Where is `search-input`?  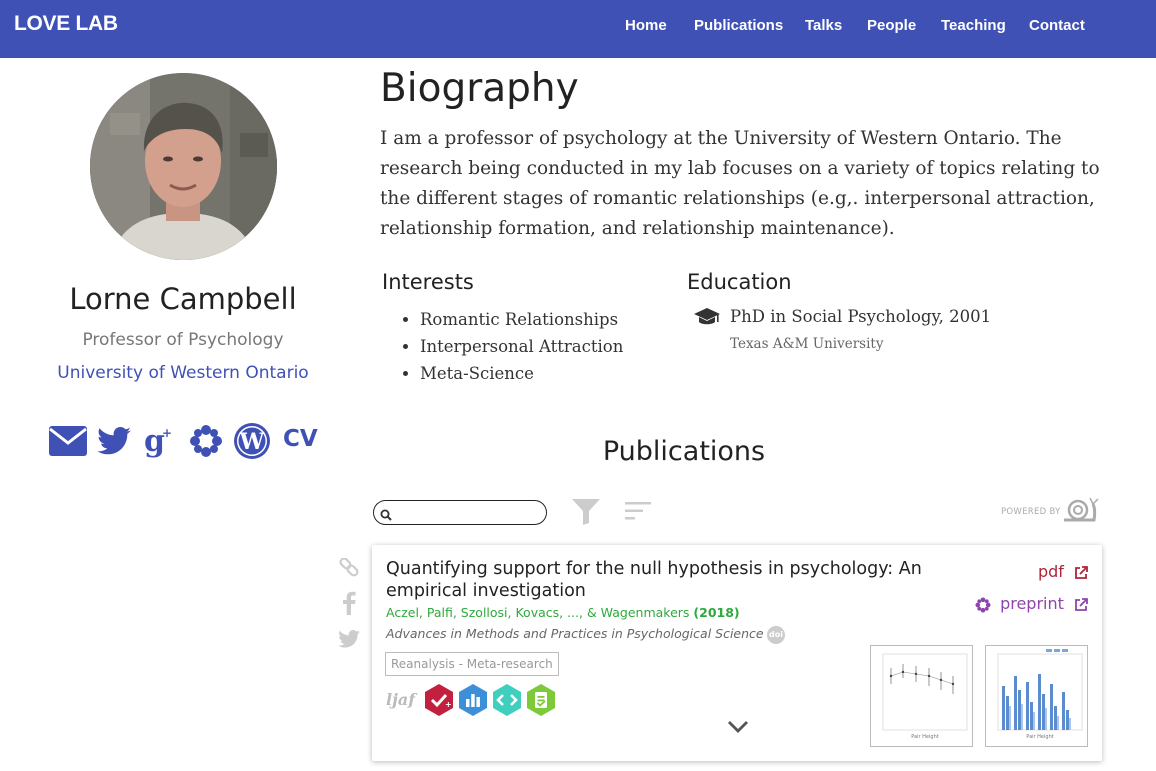
search-input is located at coordinates (470, 513).